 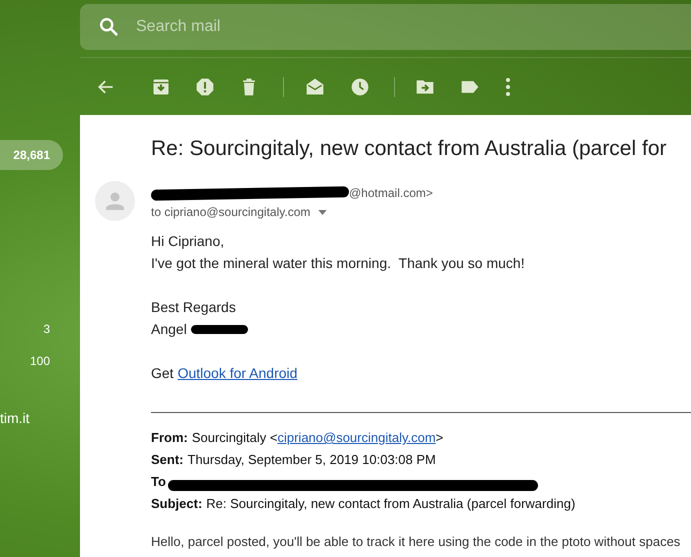 What do you see at coordinates (508, 86) in the screenshot?
I see `more-icon` at bounding box center [508, 86].